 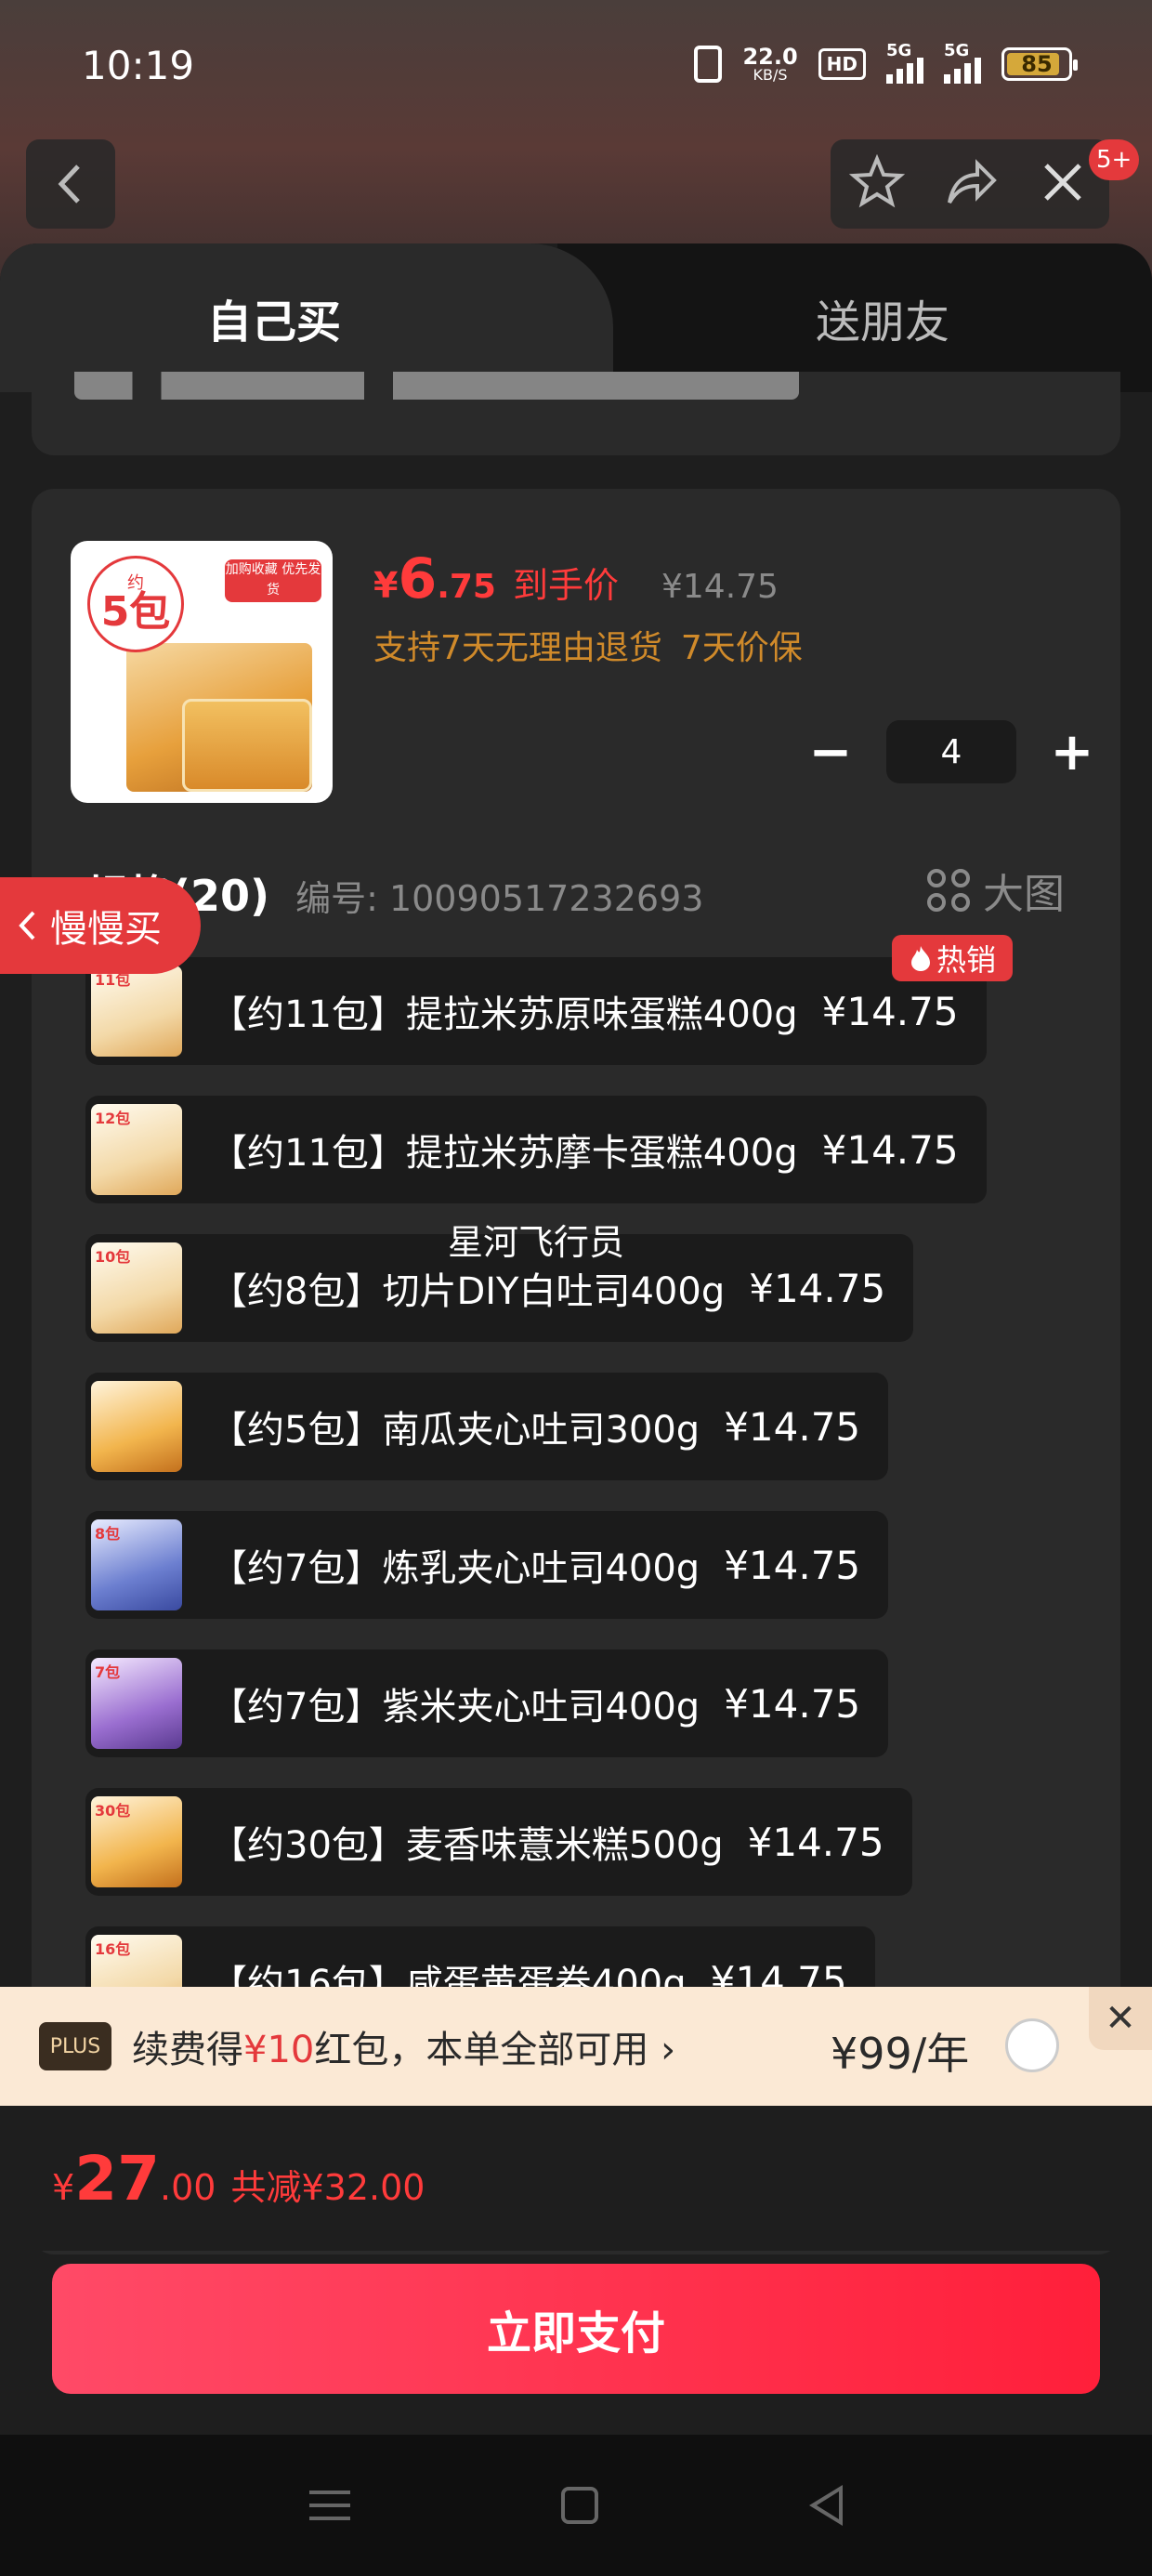 I want to click on spec-label: 【约11包】提拉米苏原味蛋糕400g, so click(x=504, y=1014).